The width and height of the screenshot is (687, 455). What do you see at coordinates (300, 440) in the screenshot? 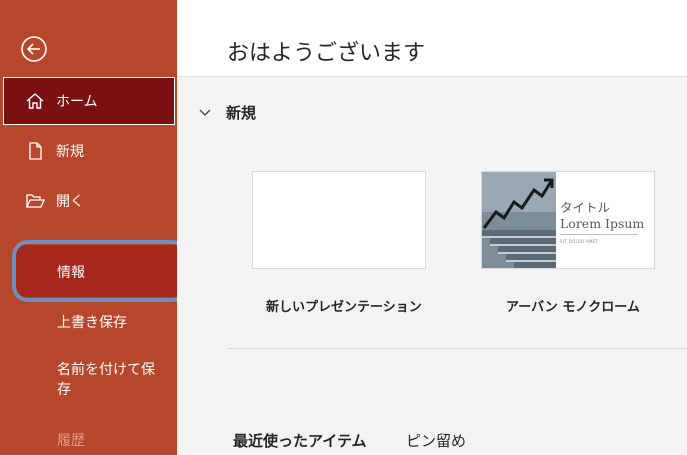
I see `tab-recent: 最近使ったアイテム` at bounding box center [300, 440].